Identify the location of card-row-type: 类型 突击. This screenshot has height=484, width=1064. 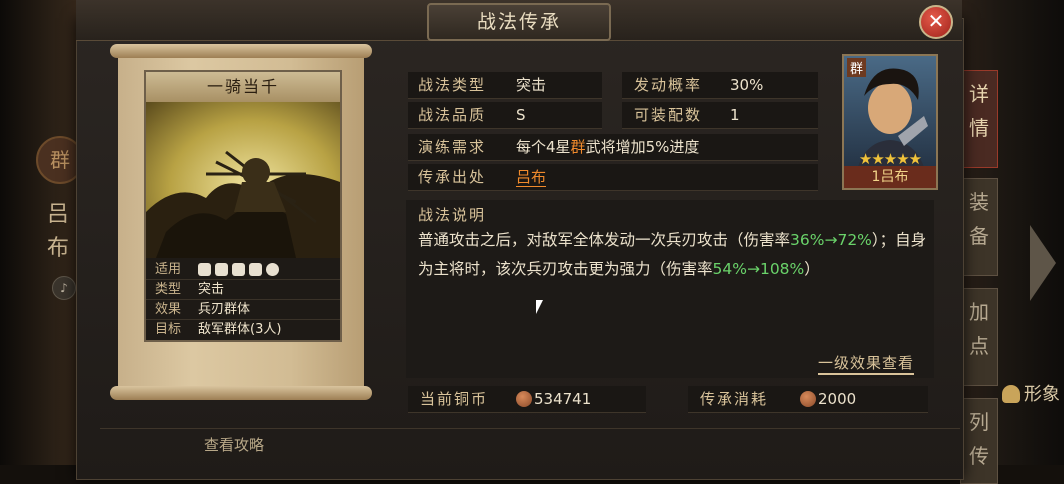
(243, 290).